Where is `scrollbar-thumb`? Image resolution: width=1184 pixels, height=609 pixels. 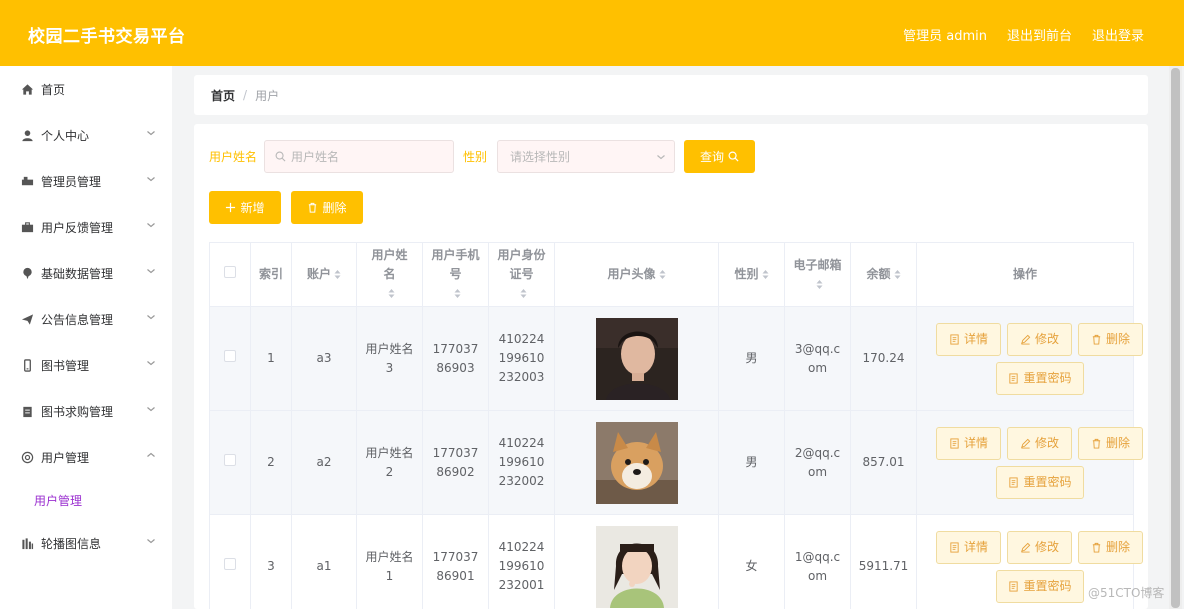 scrollbar-thumb is located at coordinates (1175, 338).